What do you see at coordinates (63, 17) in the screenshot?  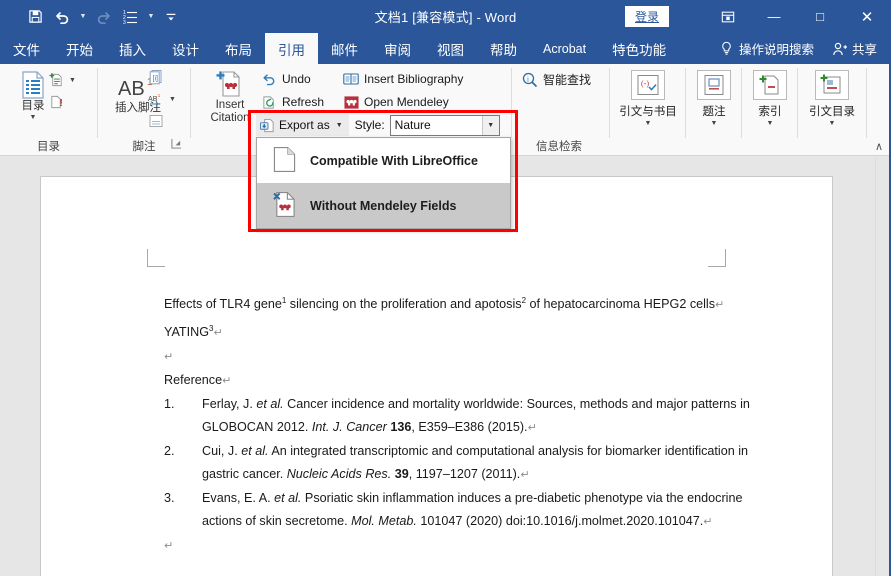 I see `undo-icon` at bounding box center [63, 17].